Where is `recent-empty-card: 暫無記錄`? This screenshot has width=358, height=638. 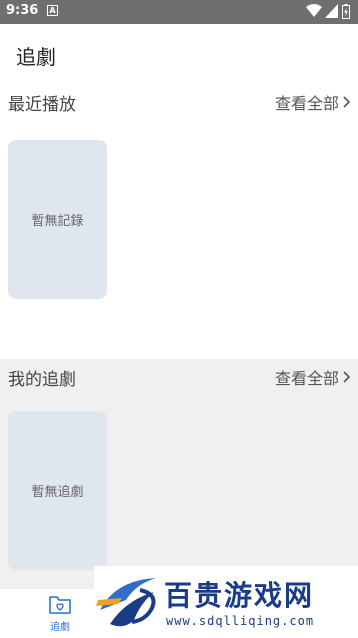 recent-empty-card: 暫無記錄 is located at coordinates (57, 219).